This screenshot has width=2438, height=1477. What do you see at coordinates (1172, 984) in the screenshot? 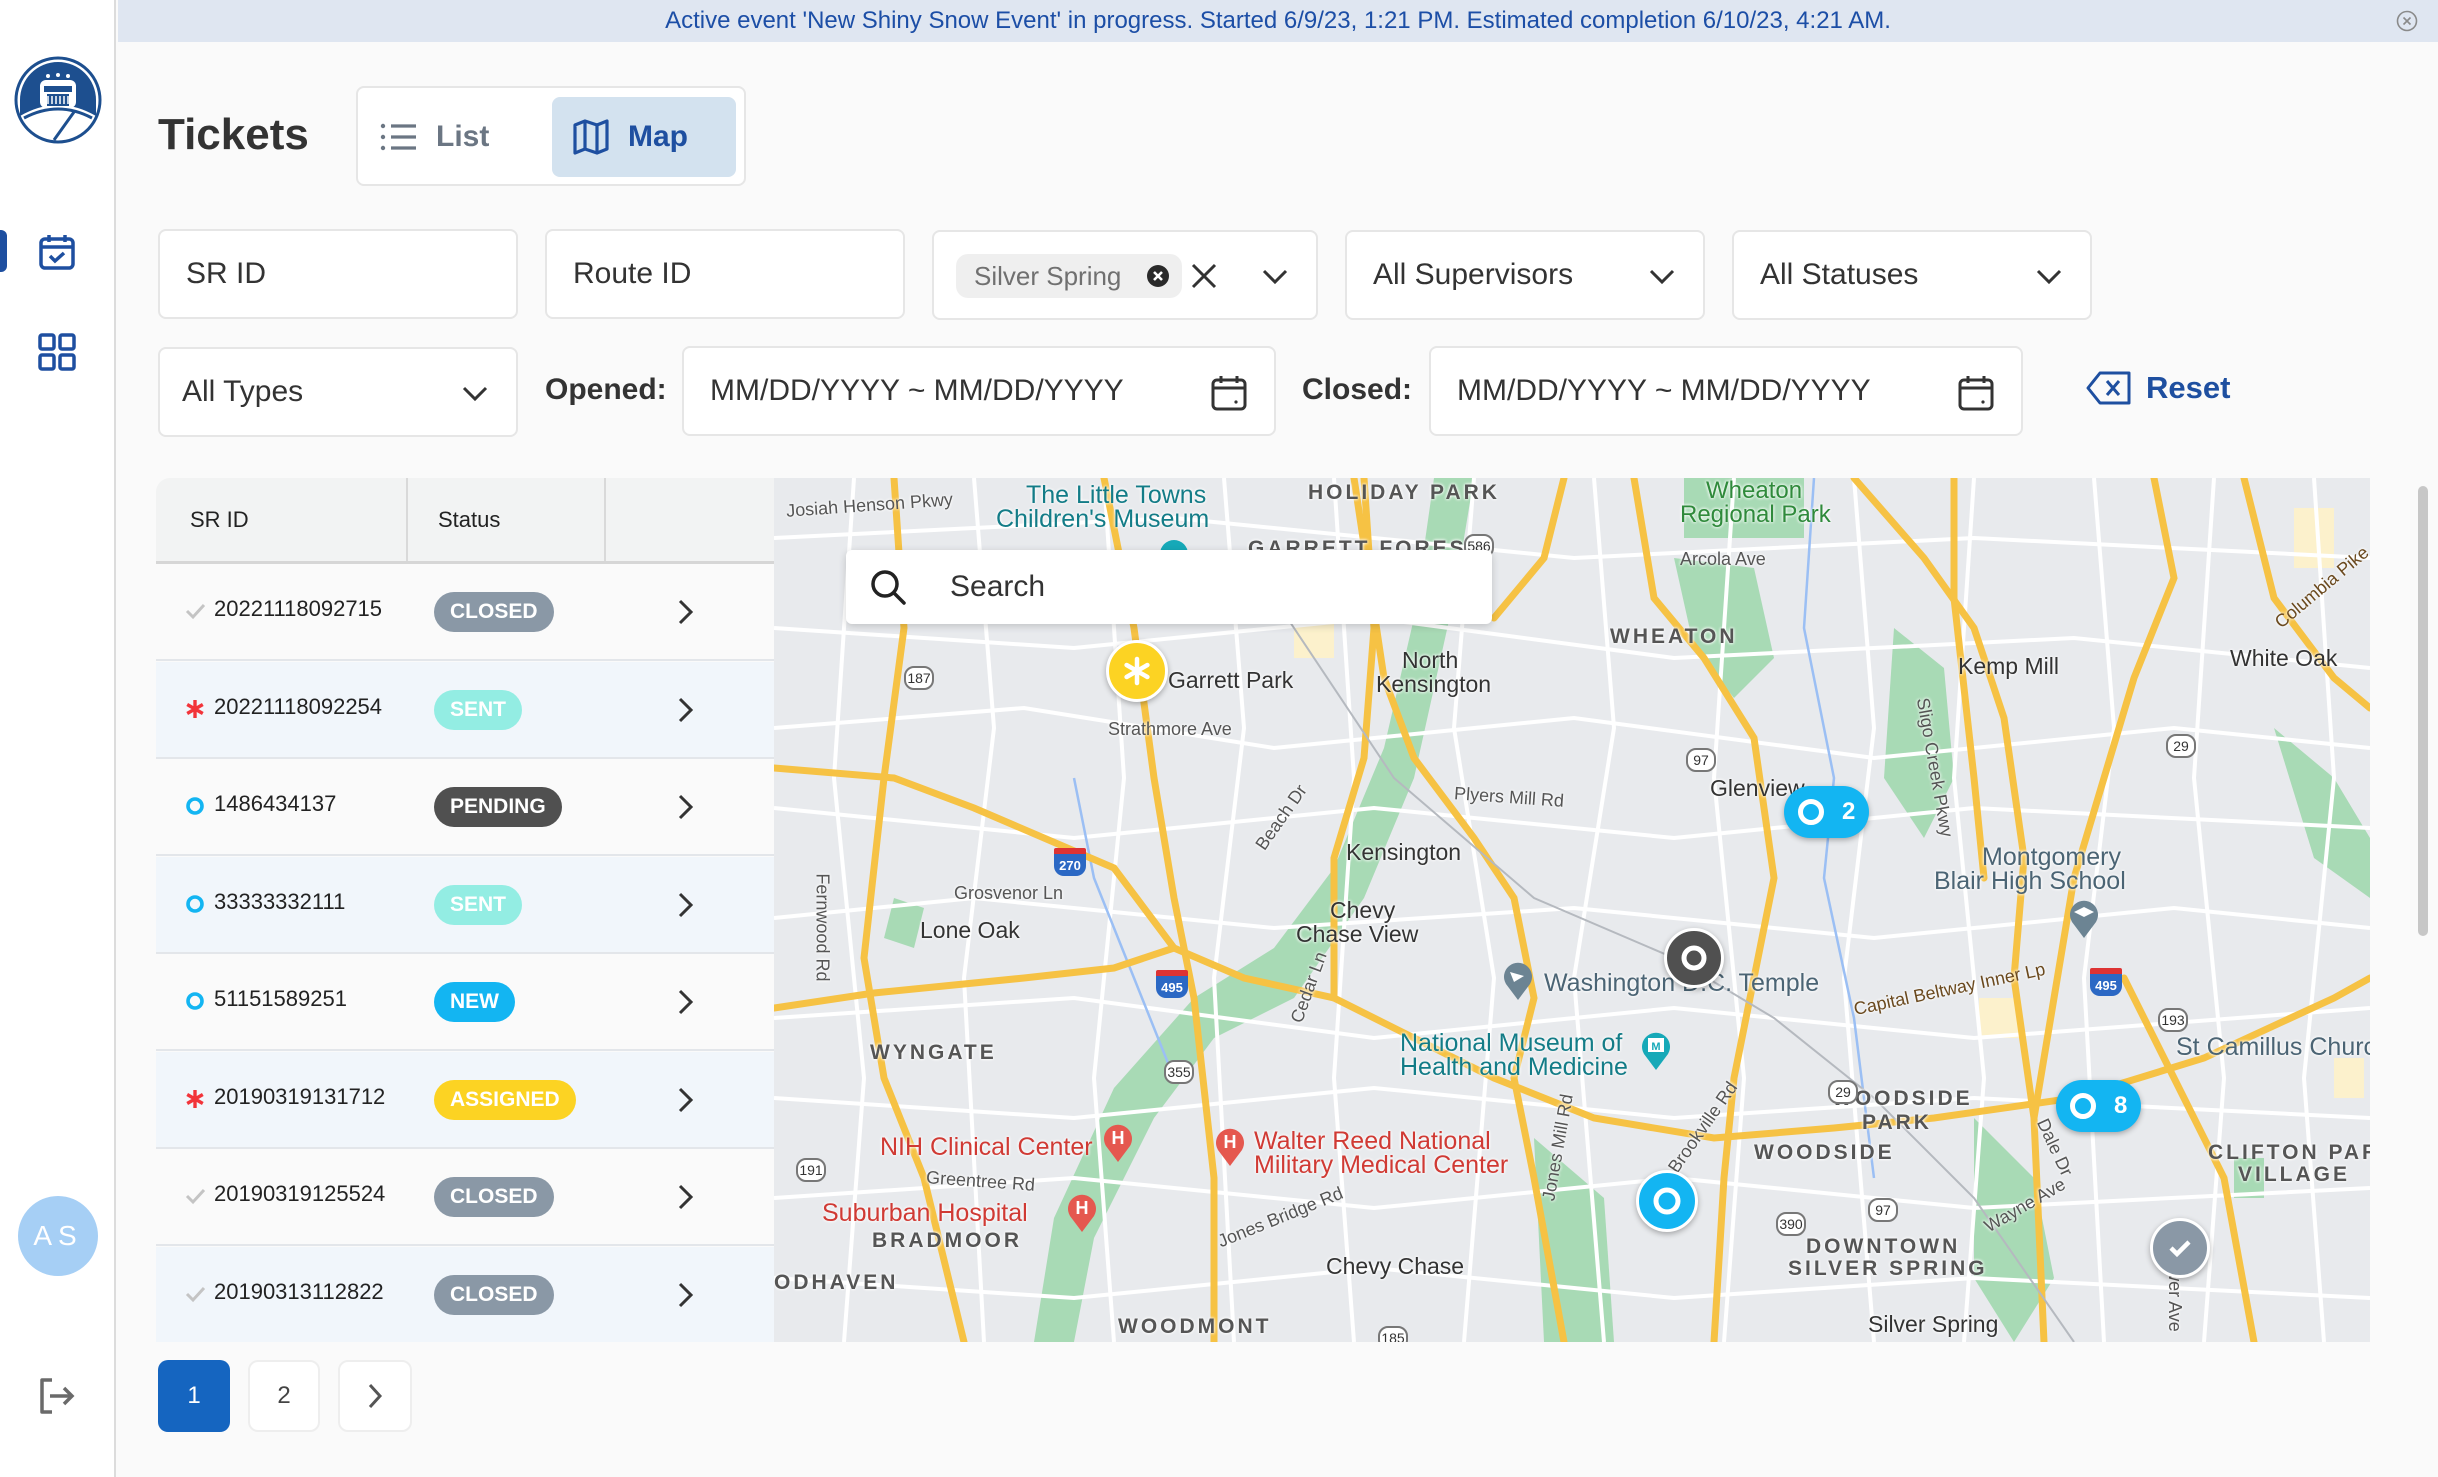
I see `interstate-shield: 495` at bounding box center [1172, 984].